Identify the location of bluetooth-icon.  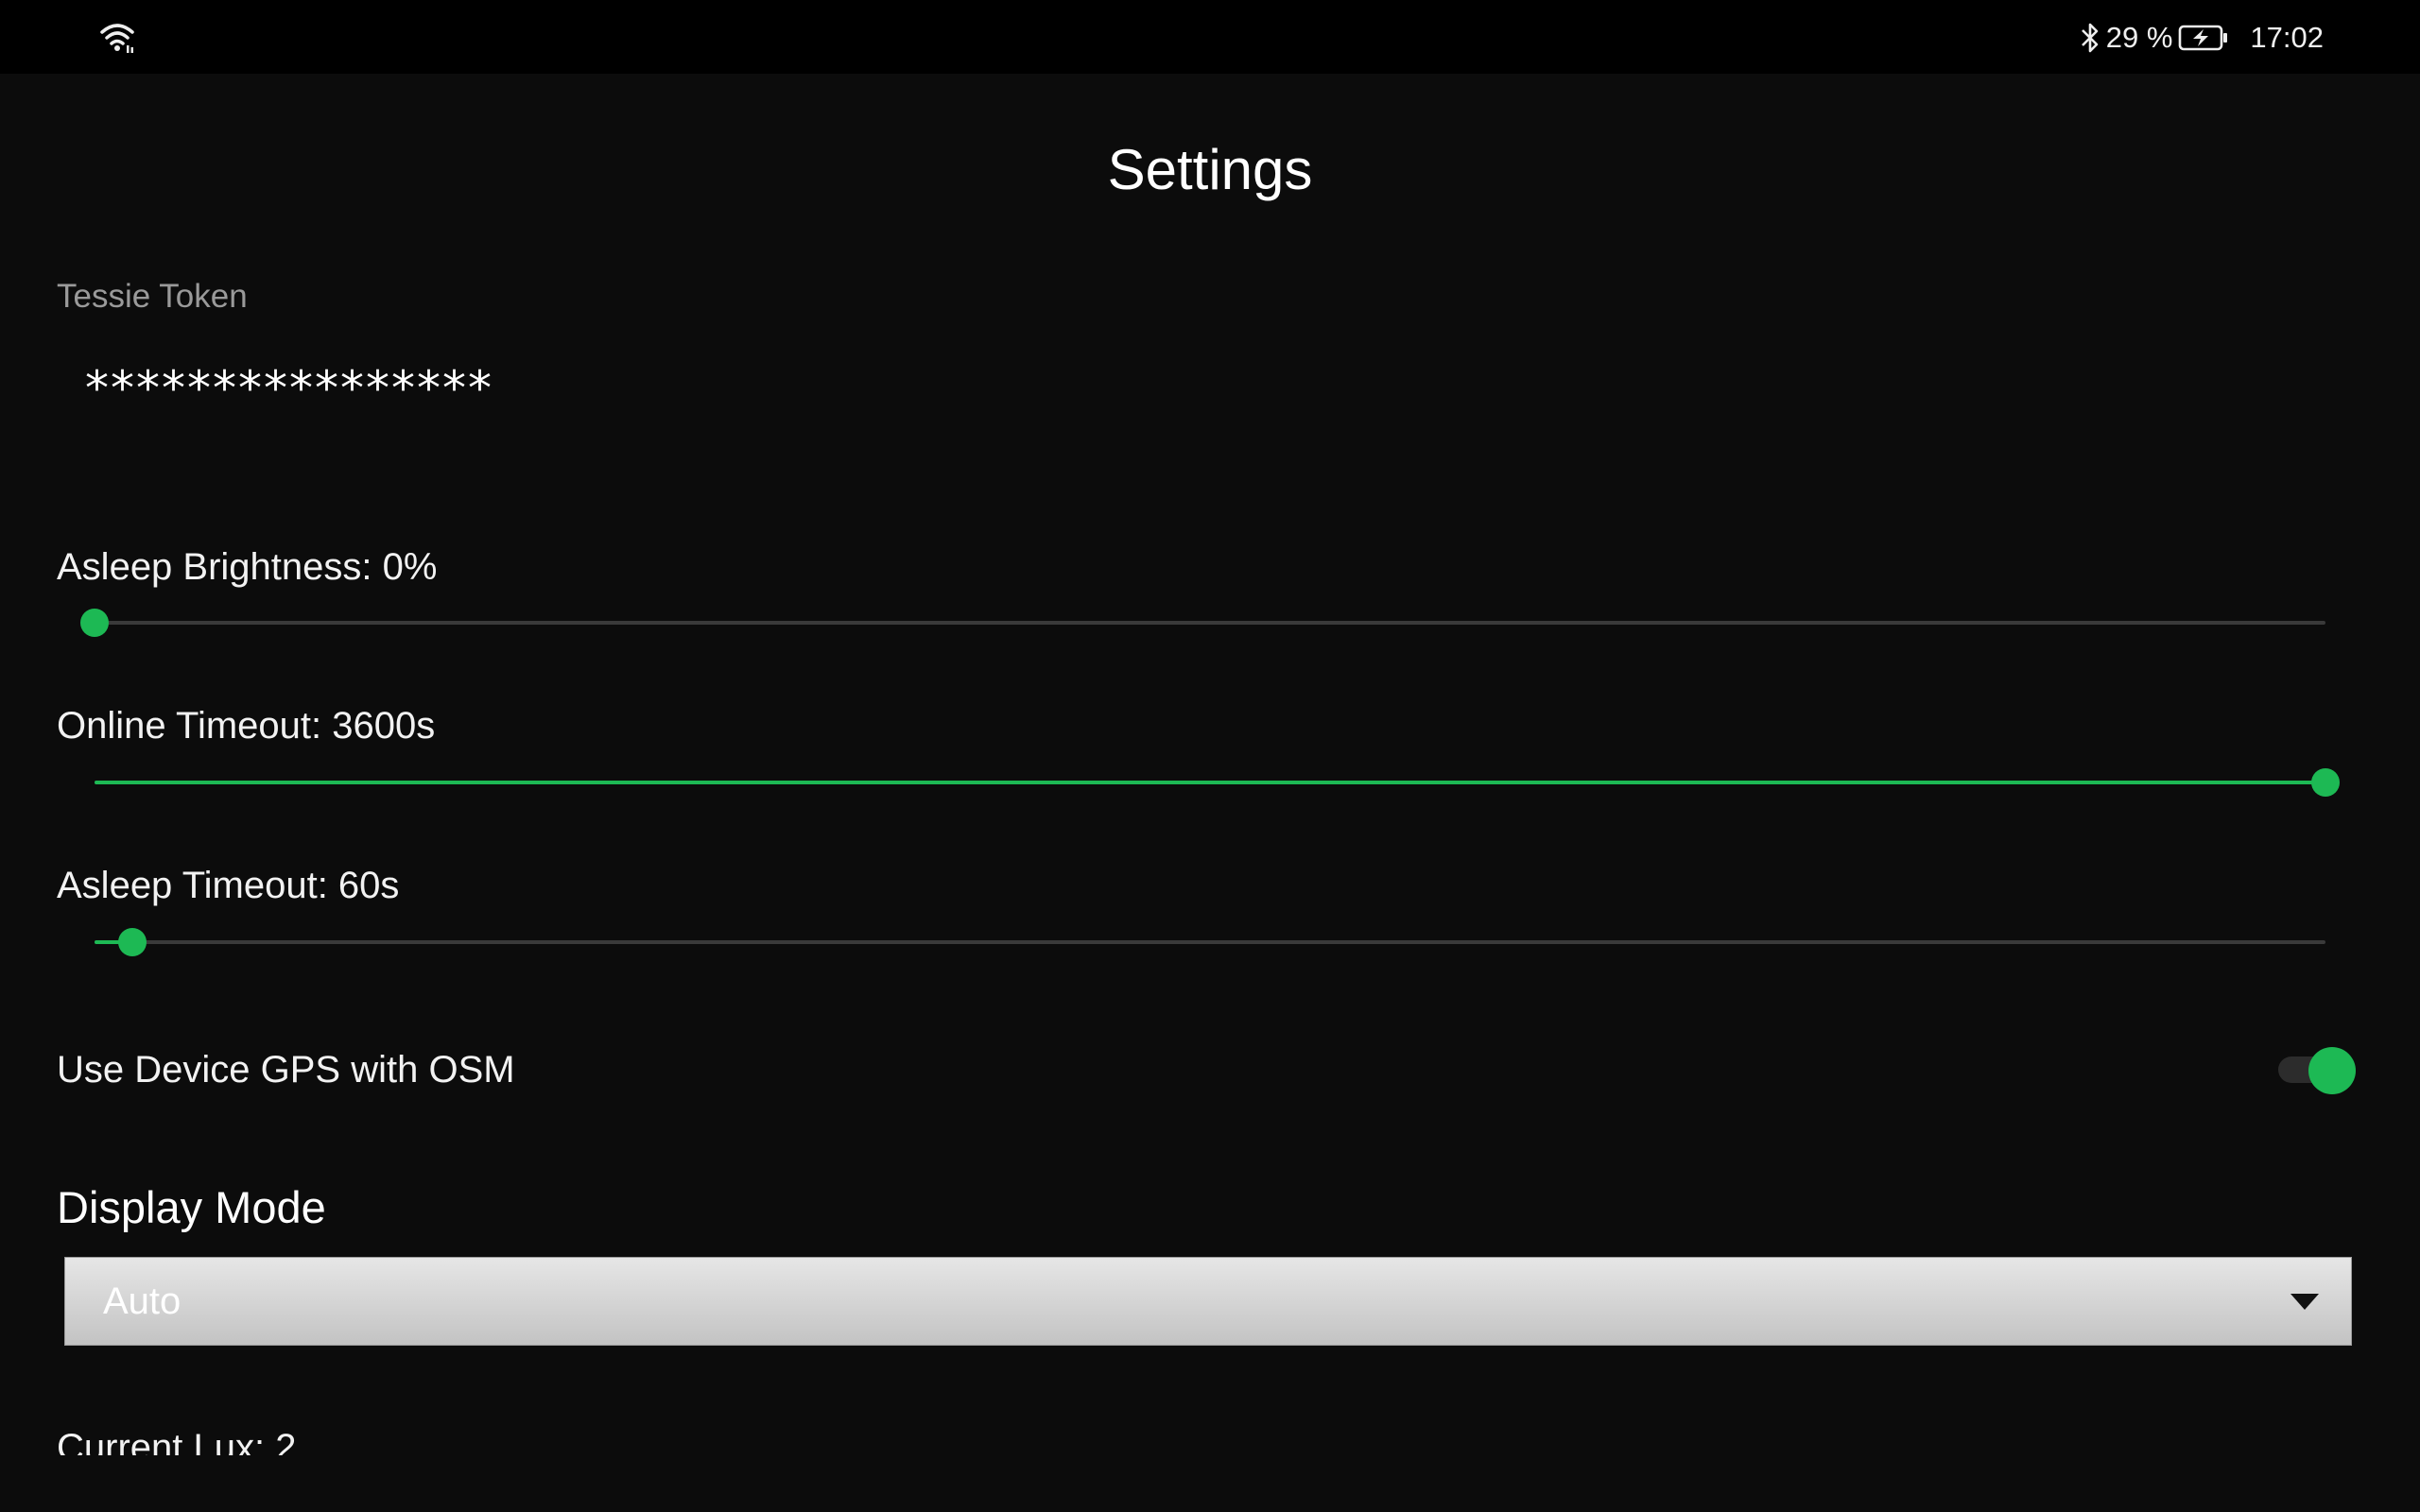
(2090, 38).